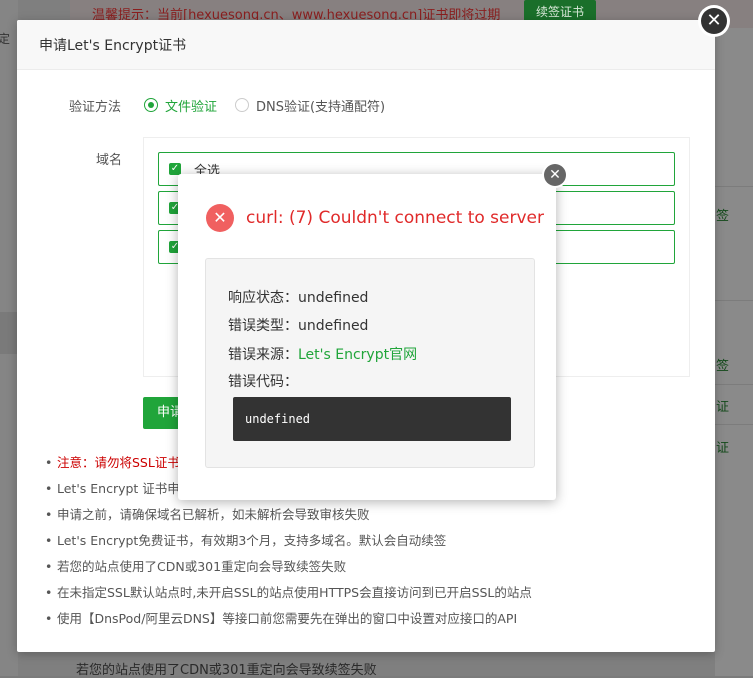 This screenshot has width=753, height=678. I want to click on error-source-link: Let's Encrypt官网, so click(357, 355).